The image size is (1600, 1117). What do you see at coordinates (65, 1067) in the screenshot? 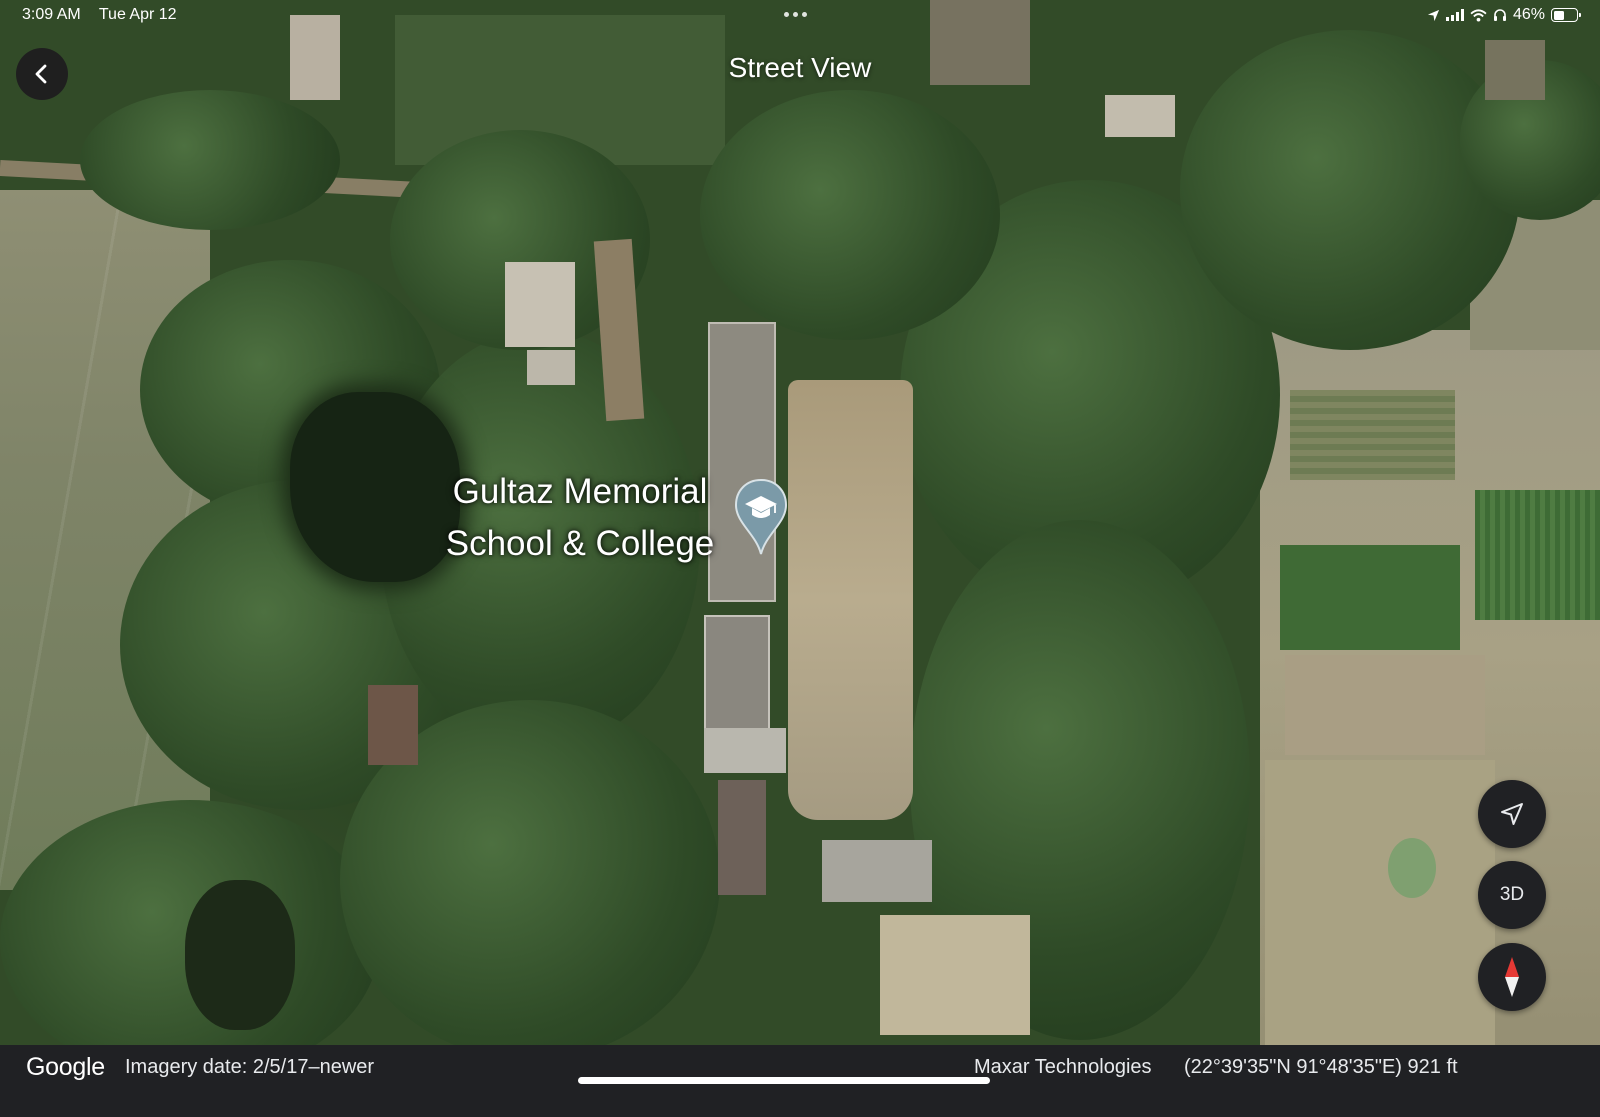
I see `google-logo: Google` at bounding box center [65, 1067].